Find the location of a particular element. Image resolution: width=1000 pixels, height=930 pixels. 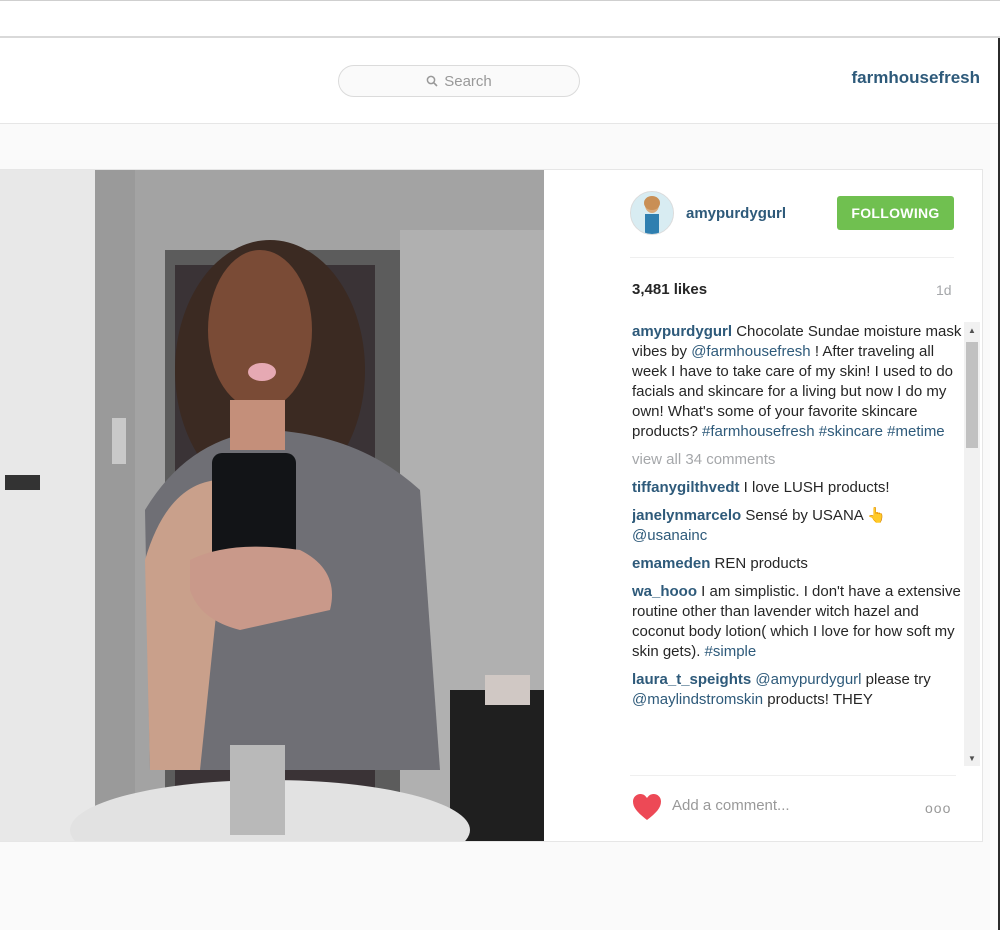

comment-mention: @maylindstromskin is located at coordinates (697, 699).